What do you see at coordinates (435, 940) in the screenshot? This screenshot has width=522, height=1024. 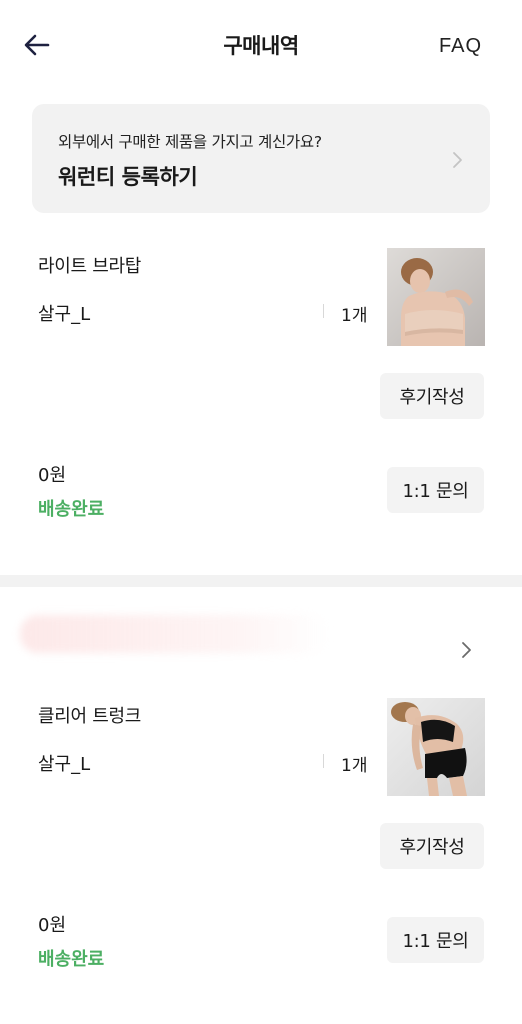 I see `inquiry-button: 1:1 문의` at bounding box center [435, 940].